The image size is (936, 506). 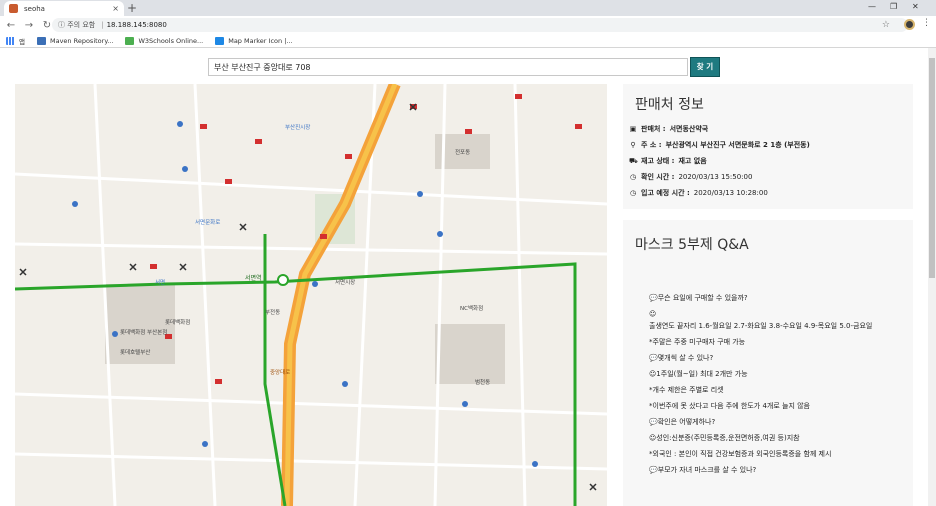 What do you see at coordinates (686, 390) in the screenshot?
I see `qa-note: *개수 제한은 주별로 리셋` at bounding box center [686, 390].